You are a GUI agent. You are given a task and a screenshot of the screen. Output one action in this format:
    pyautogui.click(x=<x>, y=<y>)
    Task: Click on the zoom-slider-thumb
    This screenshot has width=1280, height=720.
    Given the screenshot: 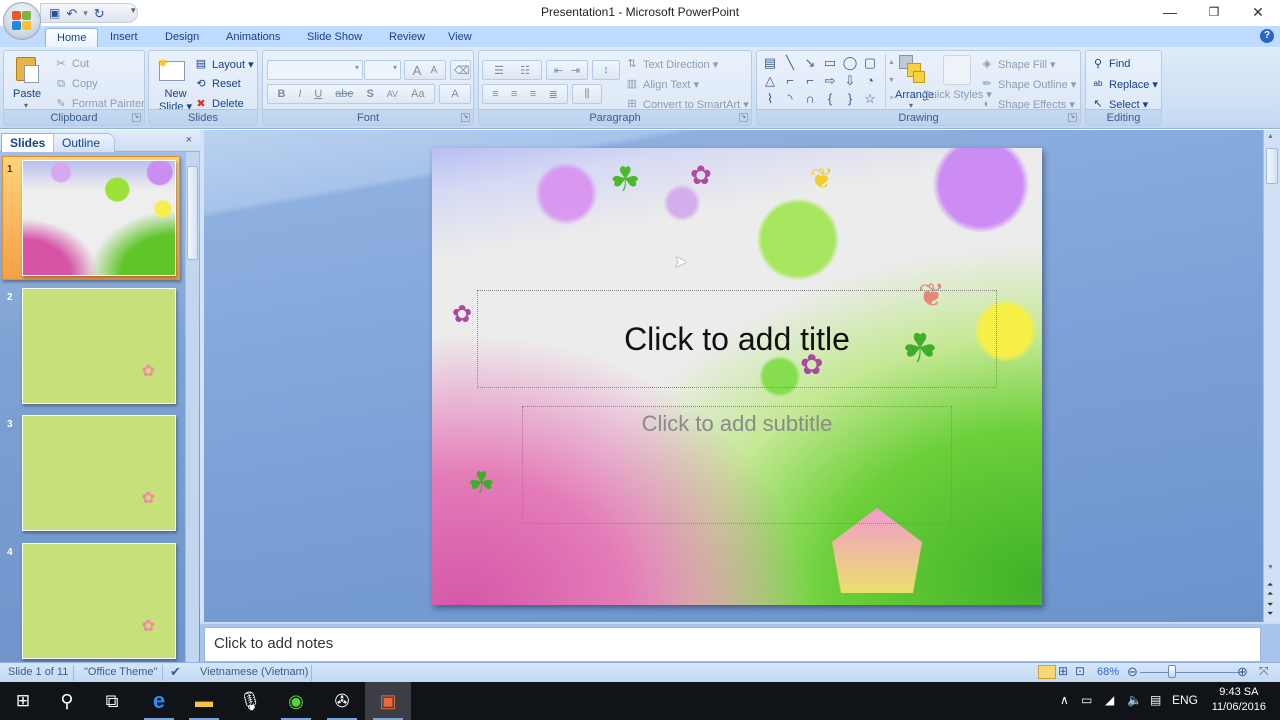 What is the action you would take?
    pyautogui.click(x=1172, y=671)
    